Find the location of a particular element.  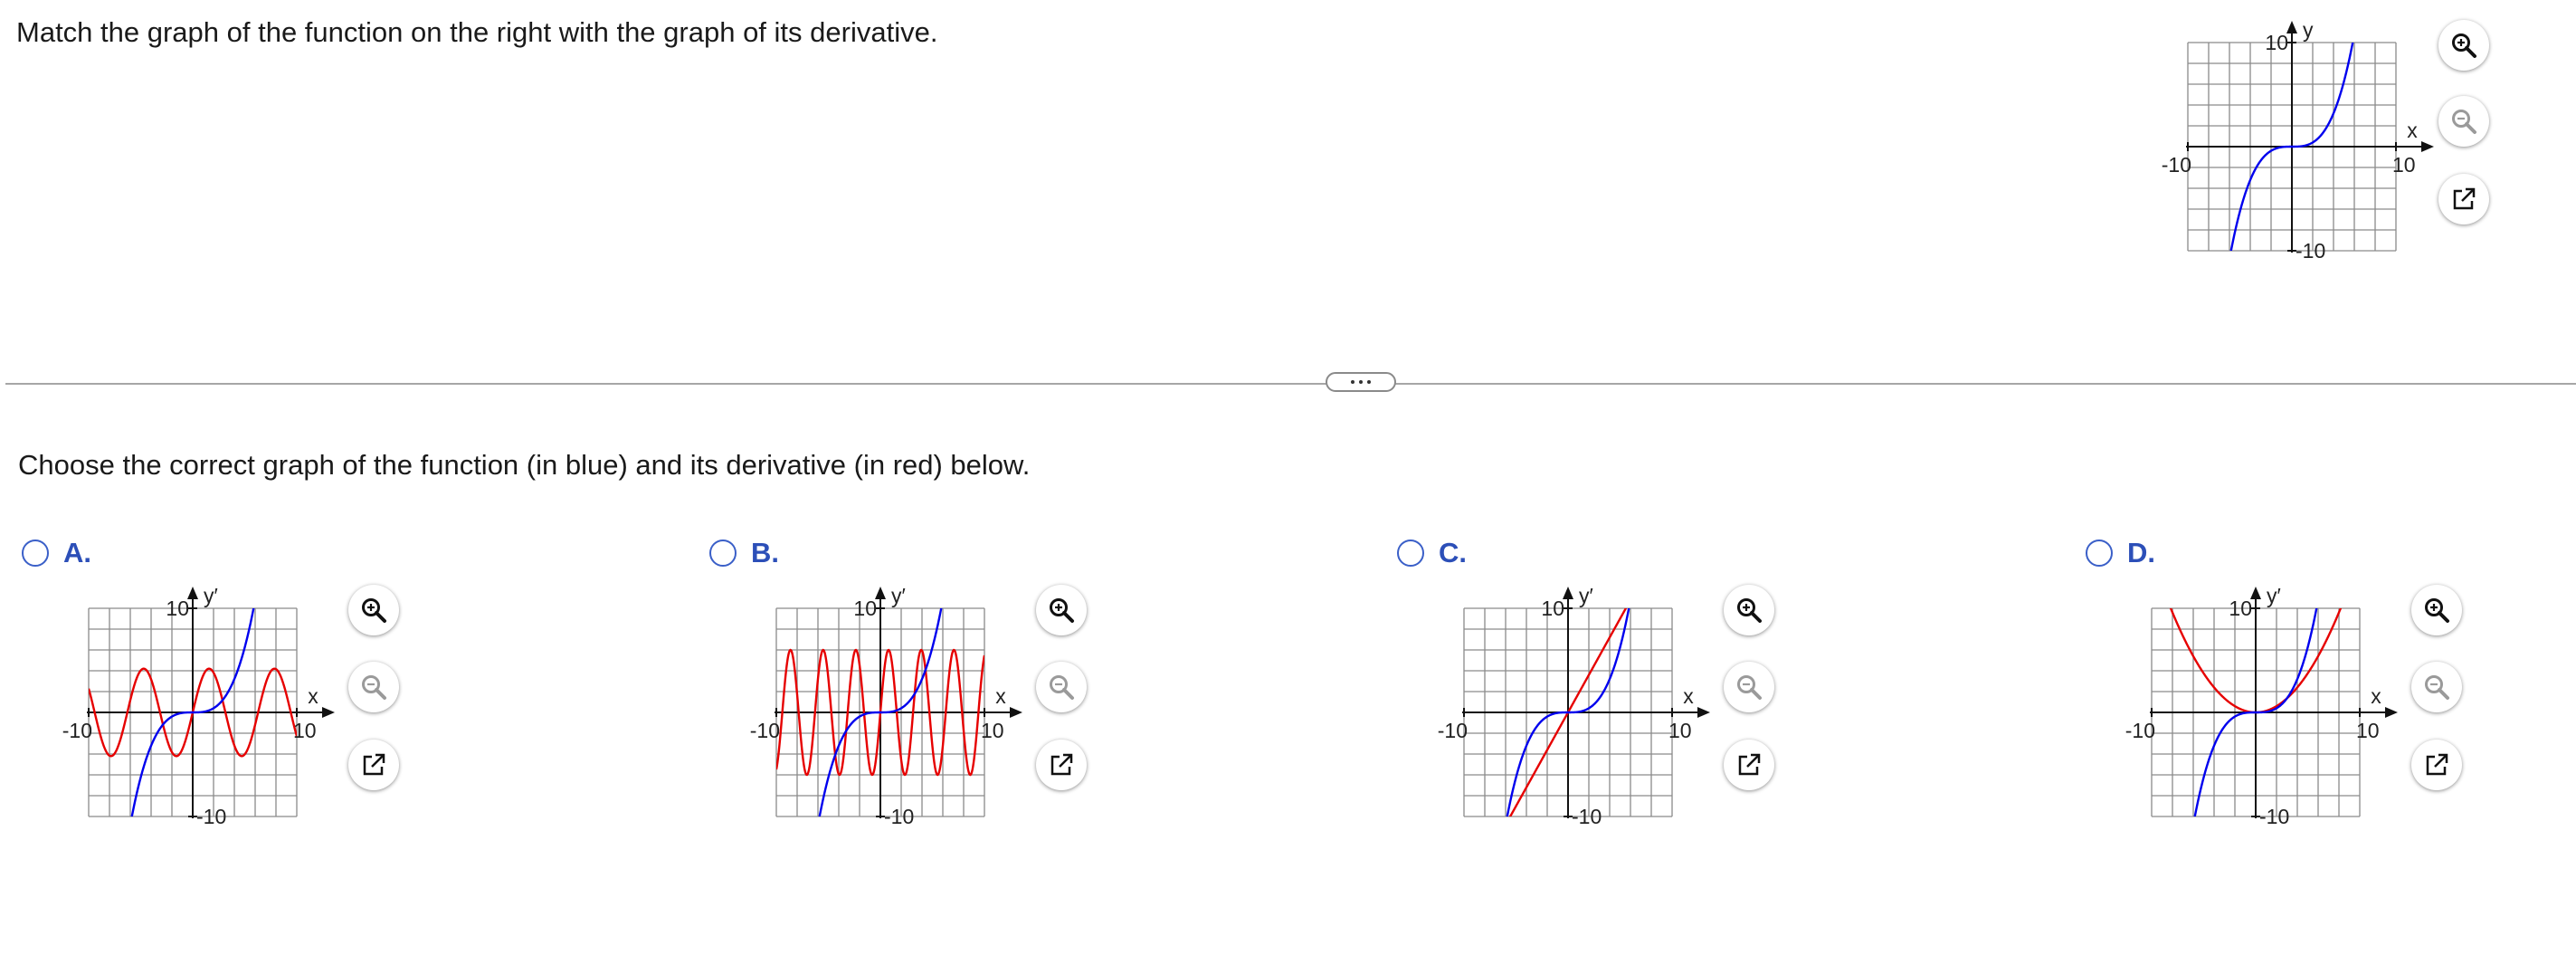

option-a-open-window-button is located at coordinates (374, 765).